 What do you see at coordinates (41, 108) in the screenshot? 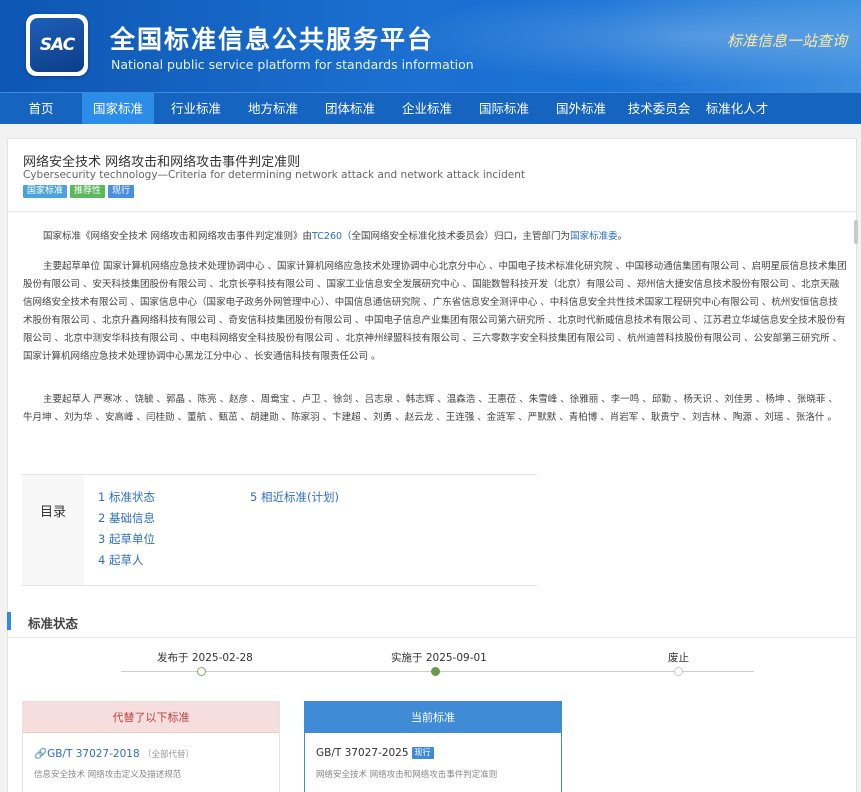
I see `nav-item-home: 首页` at bounding box center [41, 108].